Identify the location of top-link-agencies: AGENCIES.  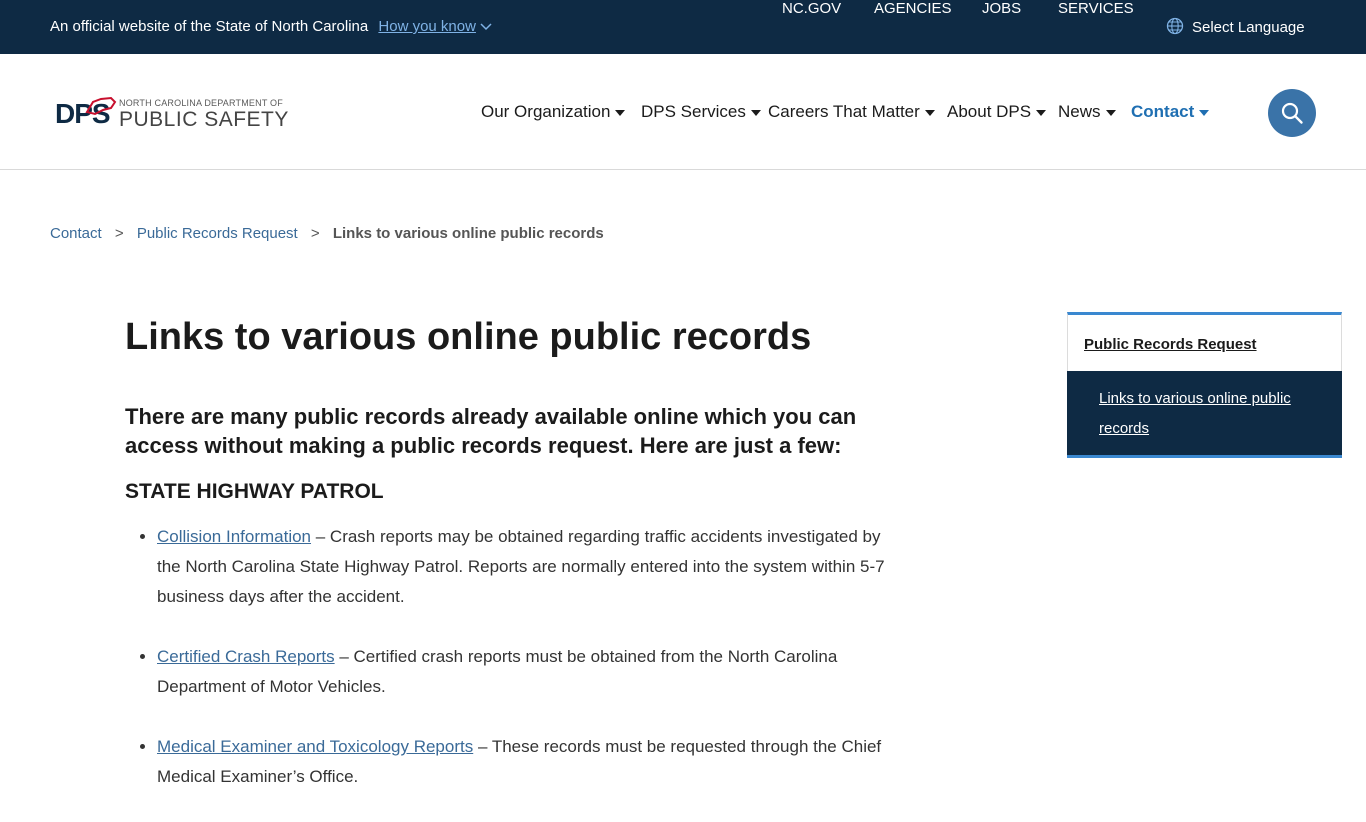
(913, 8).